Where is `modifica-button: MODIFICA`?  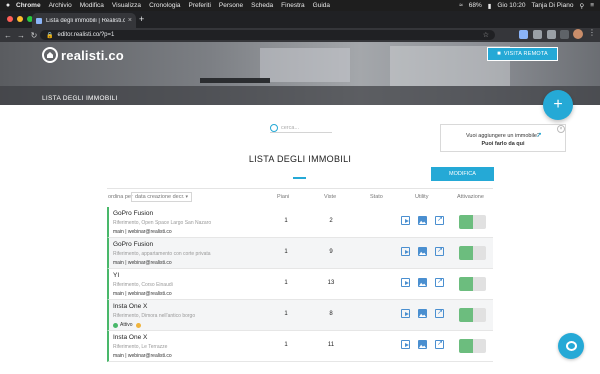
modifica-button: MODIFICA is located at coordinates (462, 174).